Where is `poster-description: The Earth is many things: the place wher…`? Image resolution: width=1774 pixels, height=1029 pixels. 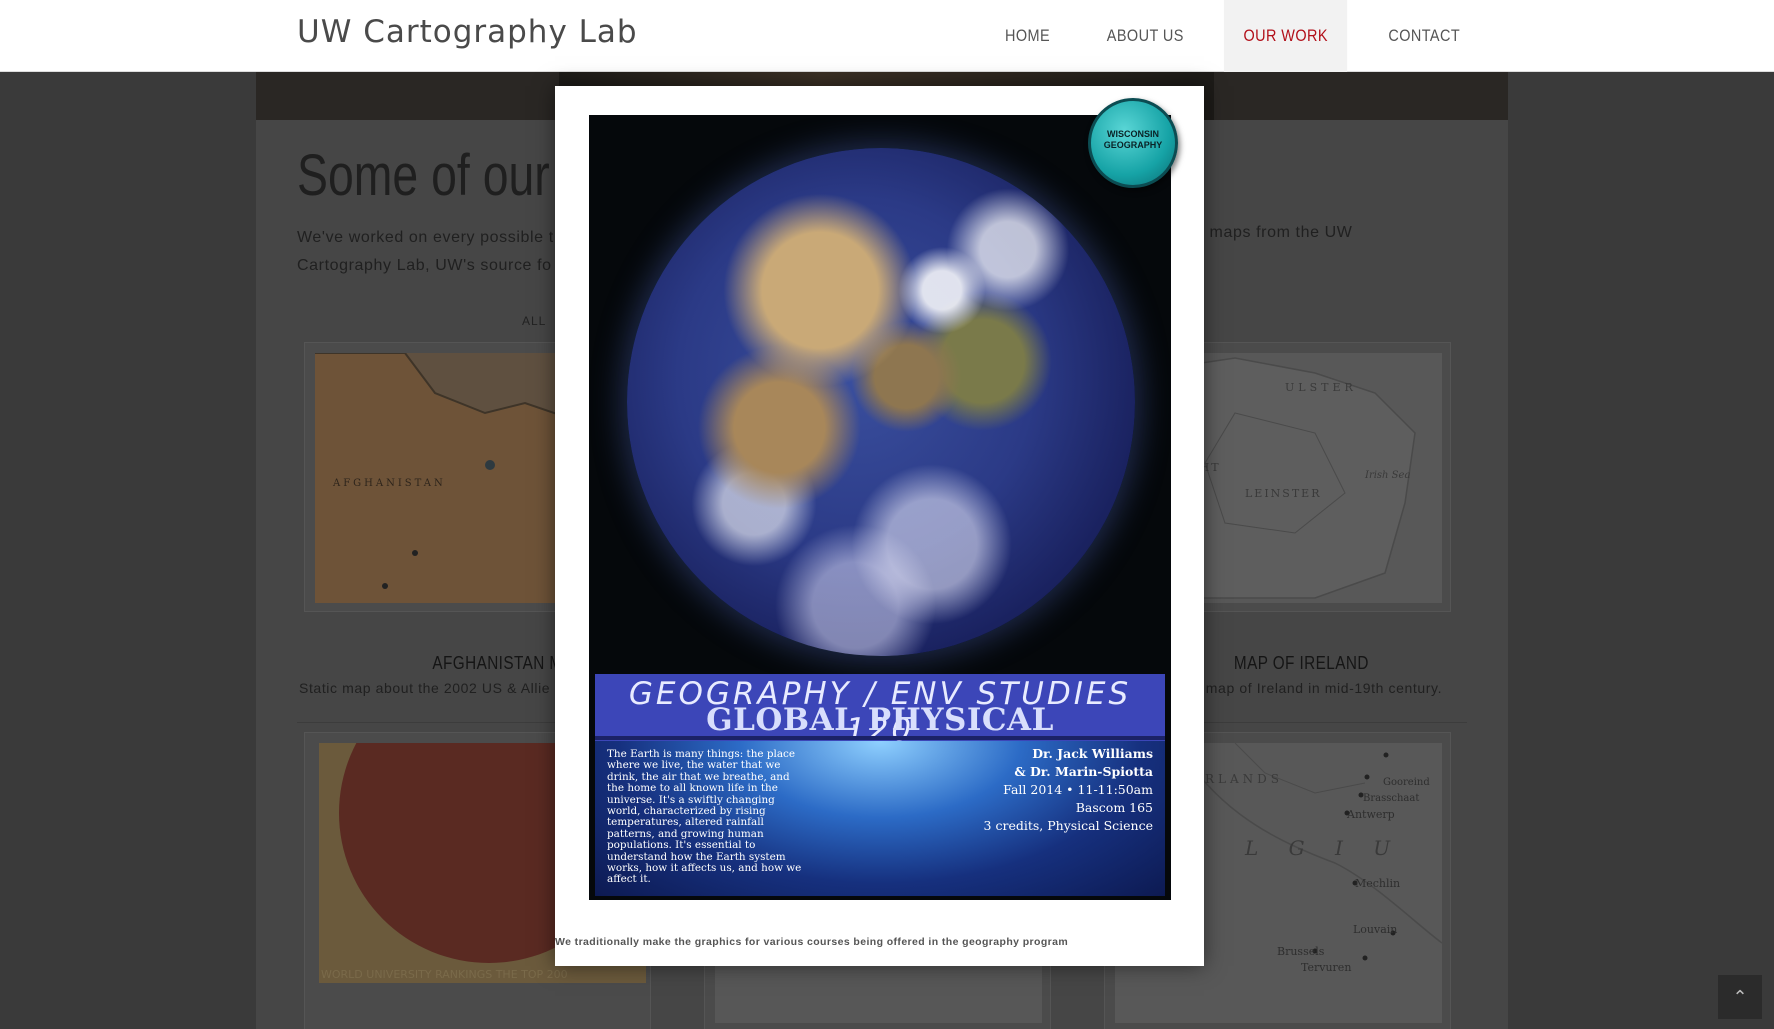
poster-description: The Earth is many things: the place wher… is located at coordinates (704, 817).